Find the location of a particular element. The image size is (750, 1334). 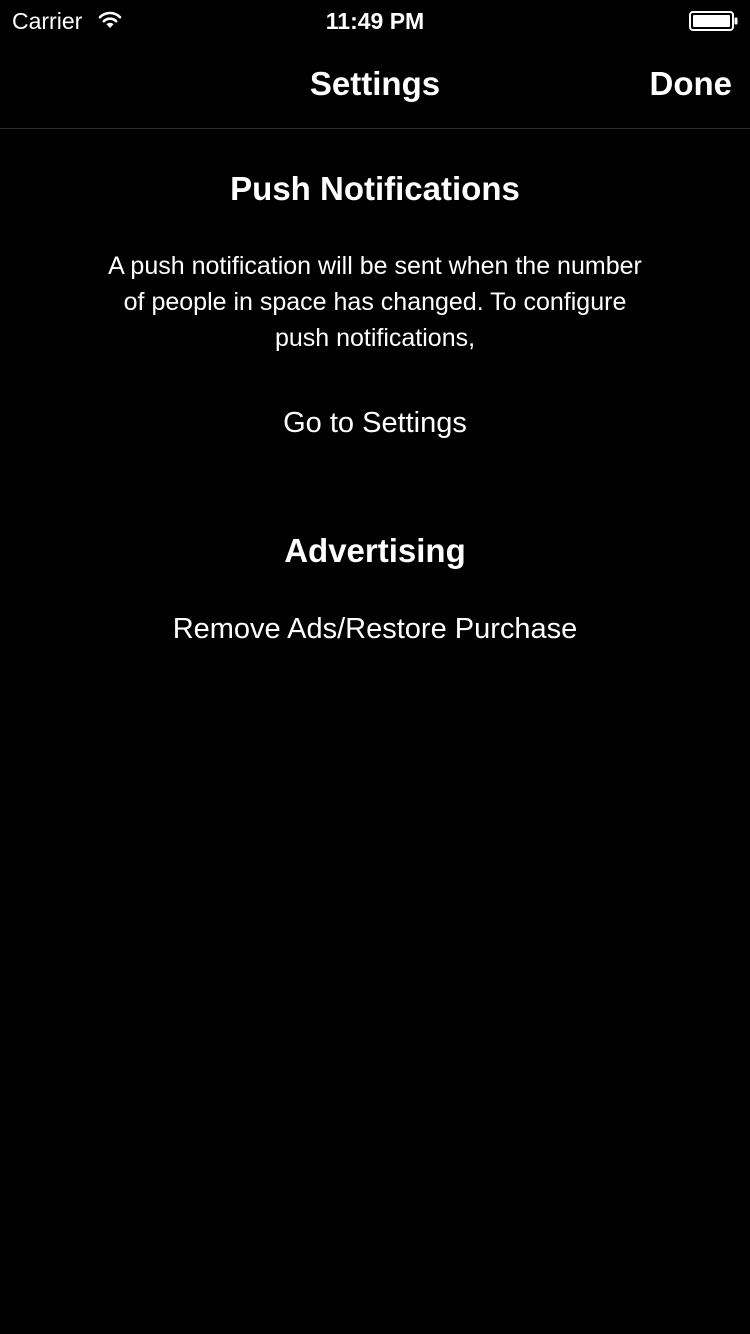

page-title: Settings is located at coordinates (375, 83).